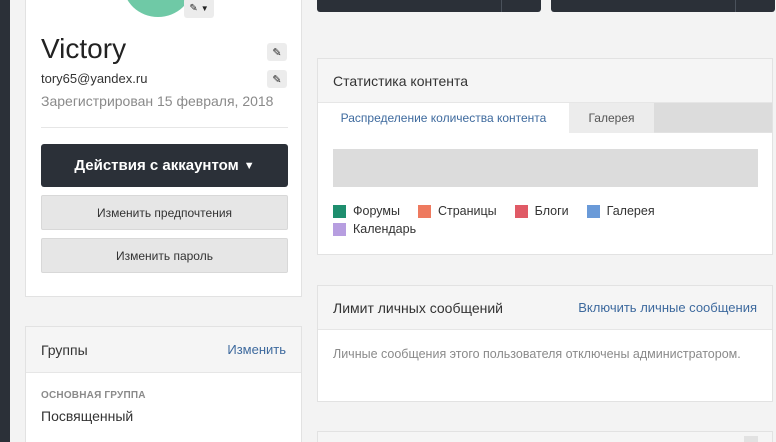 The image size is (776, 442). I want to click on legend-item: Страницы, so click(457, 211).